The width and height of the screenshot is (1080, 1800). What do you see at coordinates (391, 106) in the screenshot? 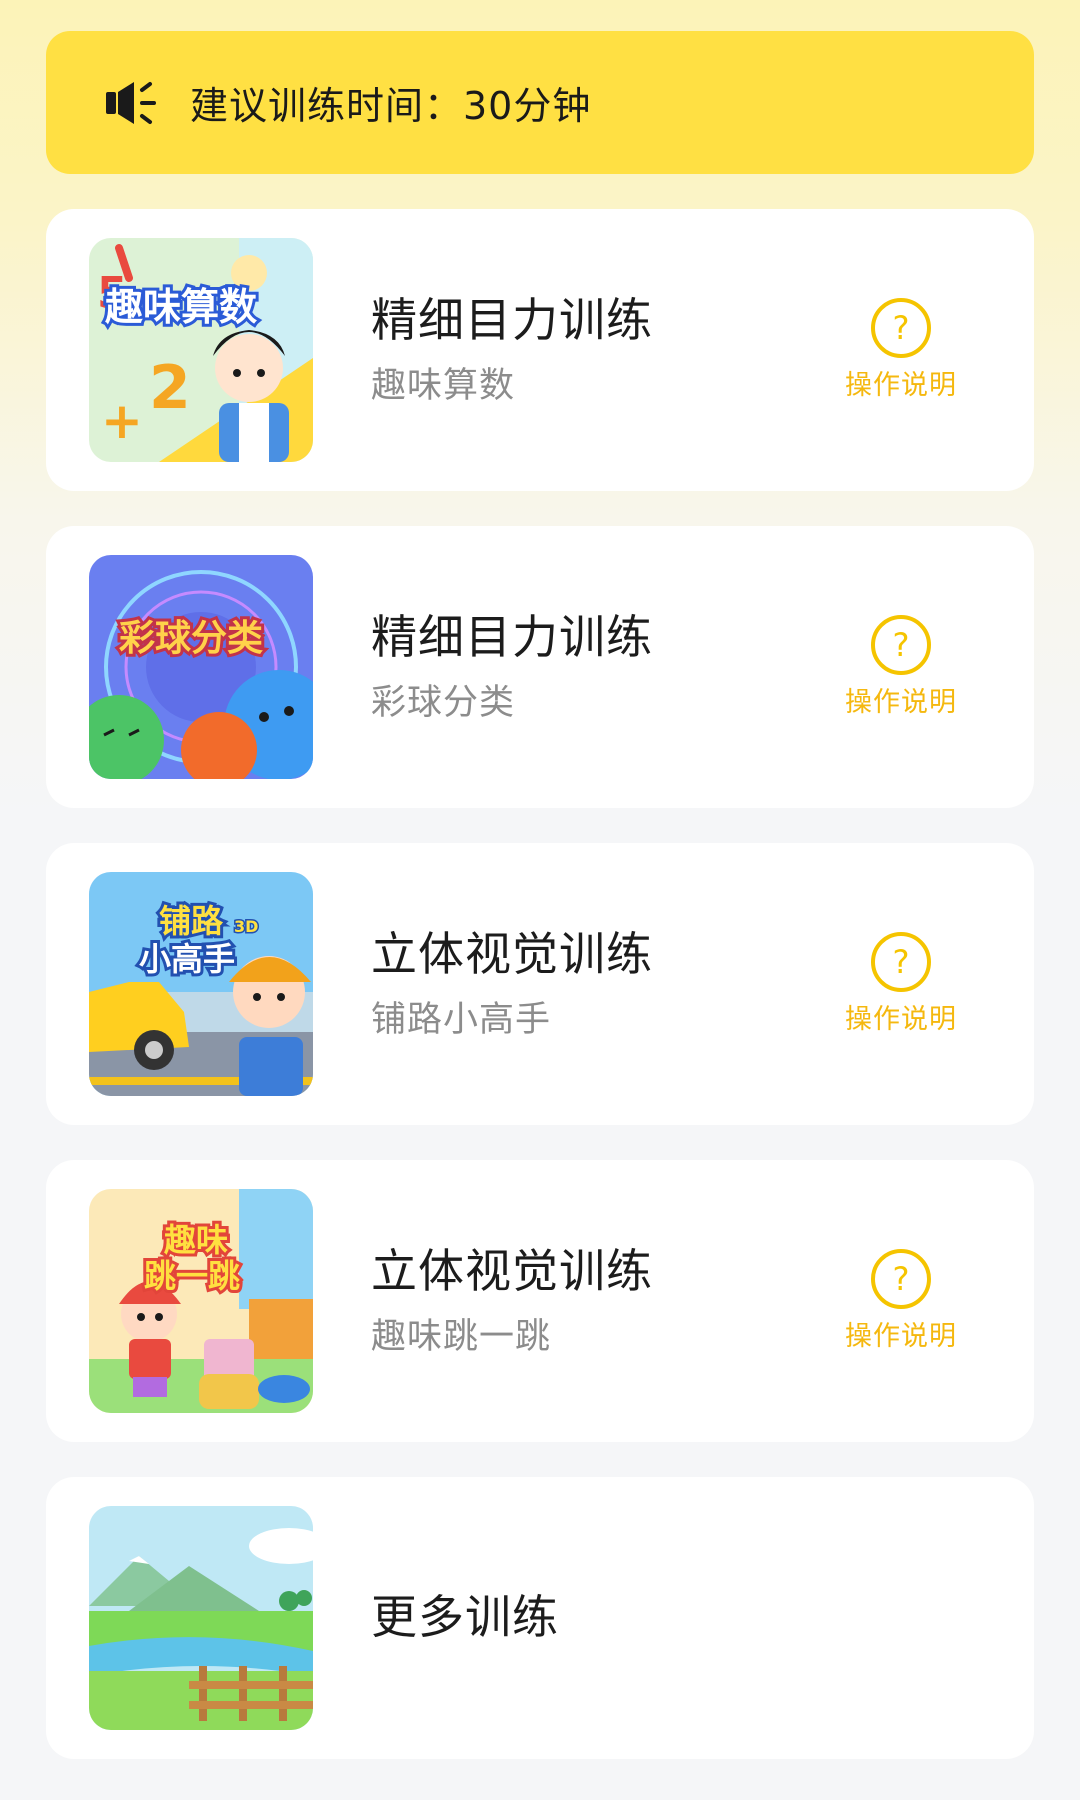
I see `training-time-text: 建议训练时间：30分钟` at bounding box center [391, 106].